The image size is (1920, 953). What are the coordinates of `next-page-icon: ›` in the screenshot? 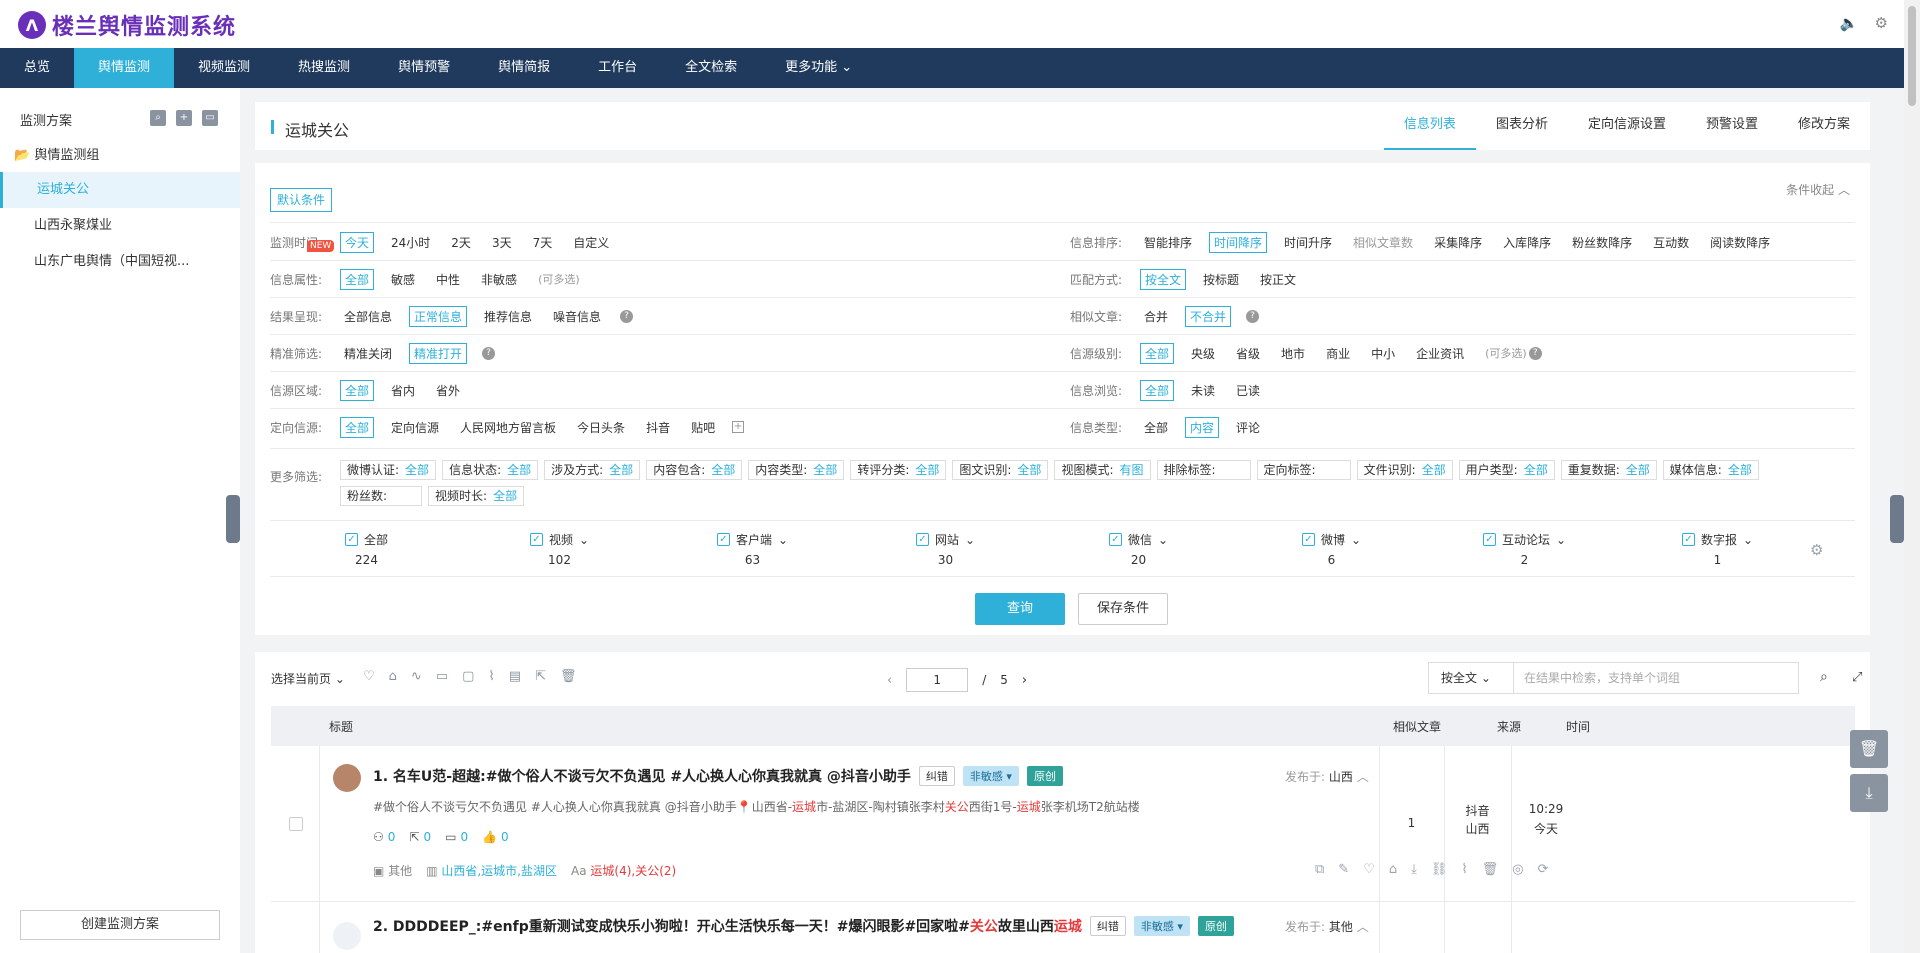 It's located at (1024, 680).